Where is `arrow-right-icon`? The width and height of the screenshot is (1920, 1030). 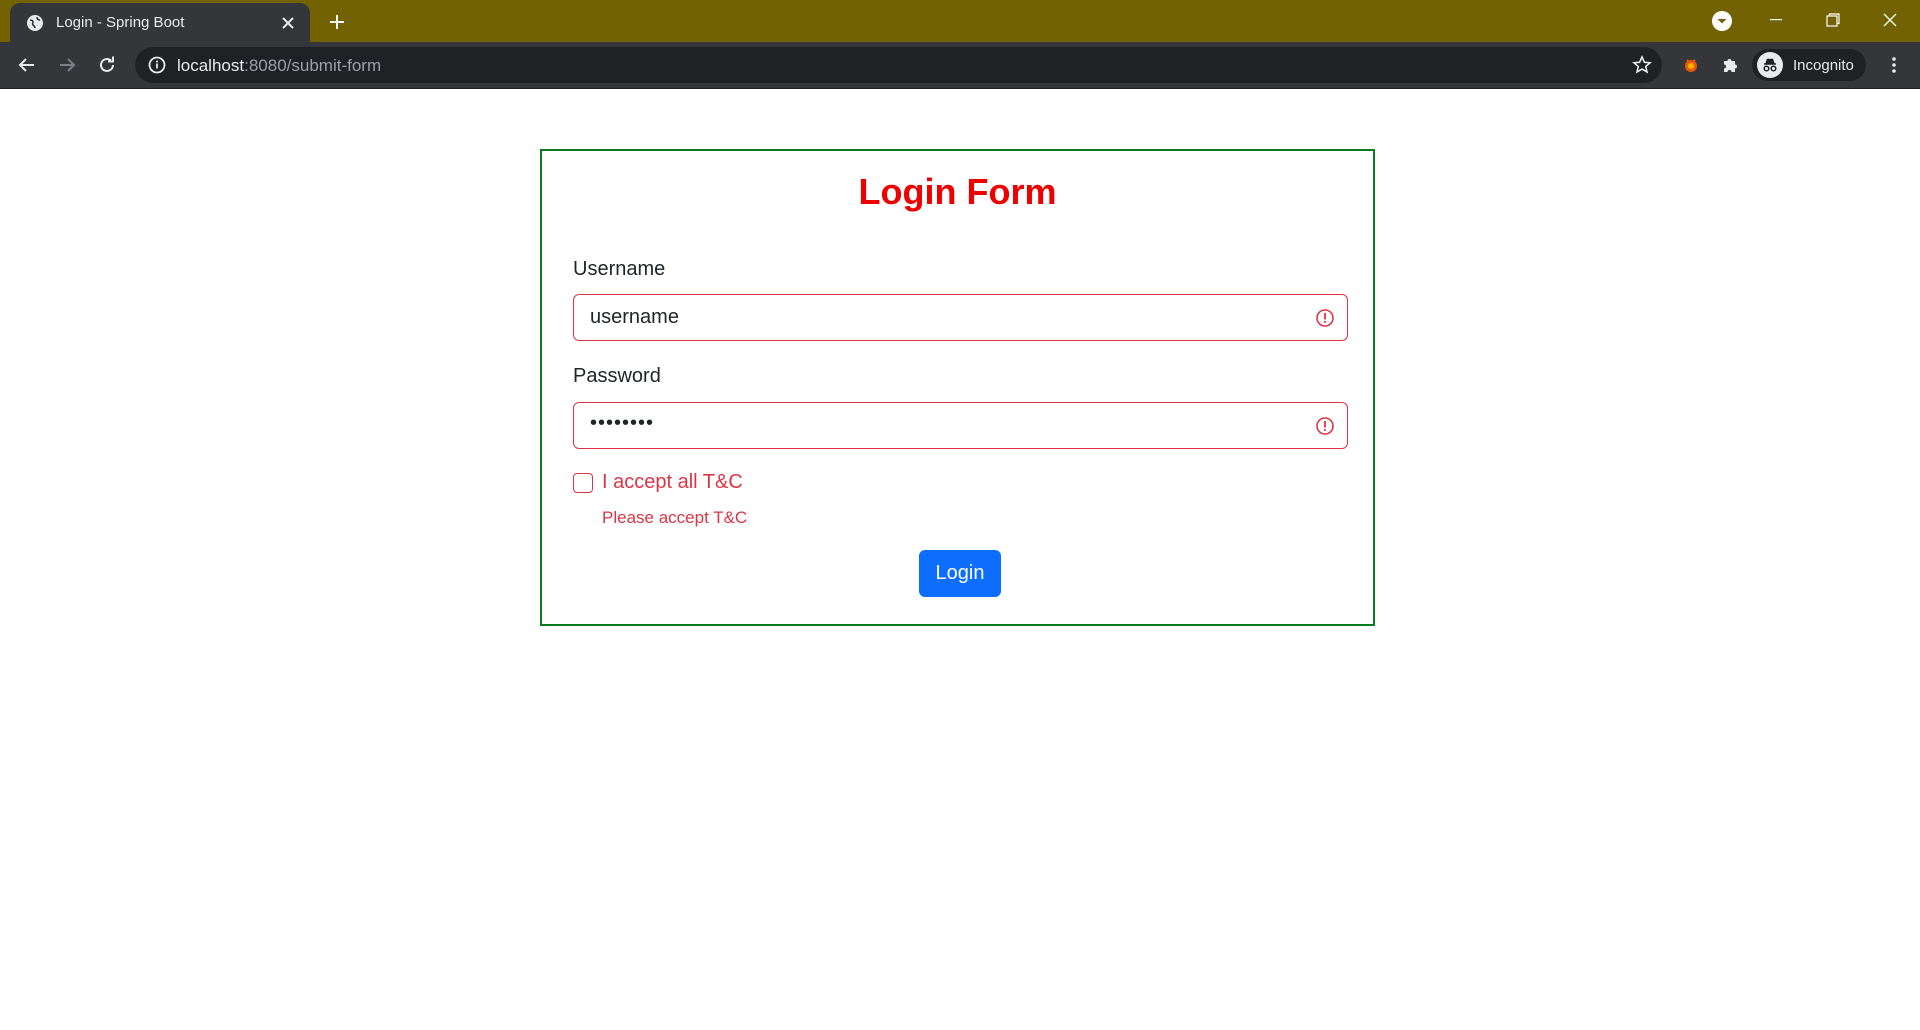
arrow-right-icon is located at coordinates (68, 65).